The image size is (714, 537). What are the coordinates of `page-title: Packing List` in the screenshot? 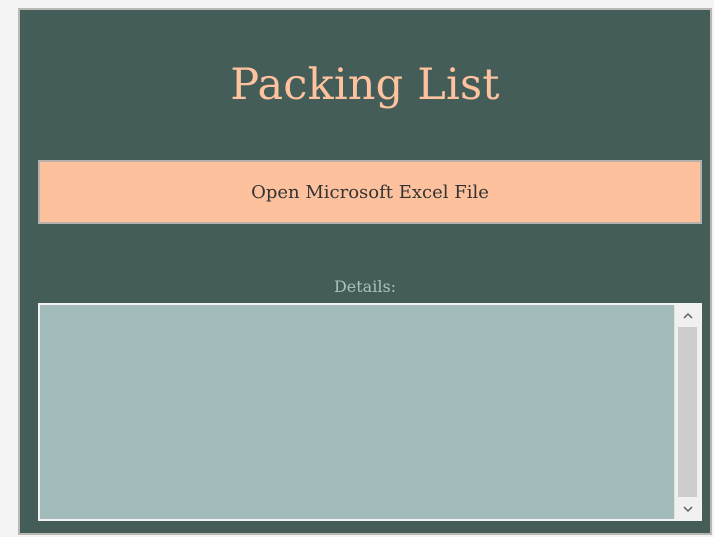 It's located at (365, 85).